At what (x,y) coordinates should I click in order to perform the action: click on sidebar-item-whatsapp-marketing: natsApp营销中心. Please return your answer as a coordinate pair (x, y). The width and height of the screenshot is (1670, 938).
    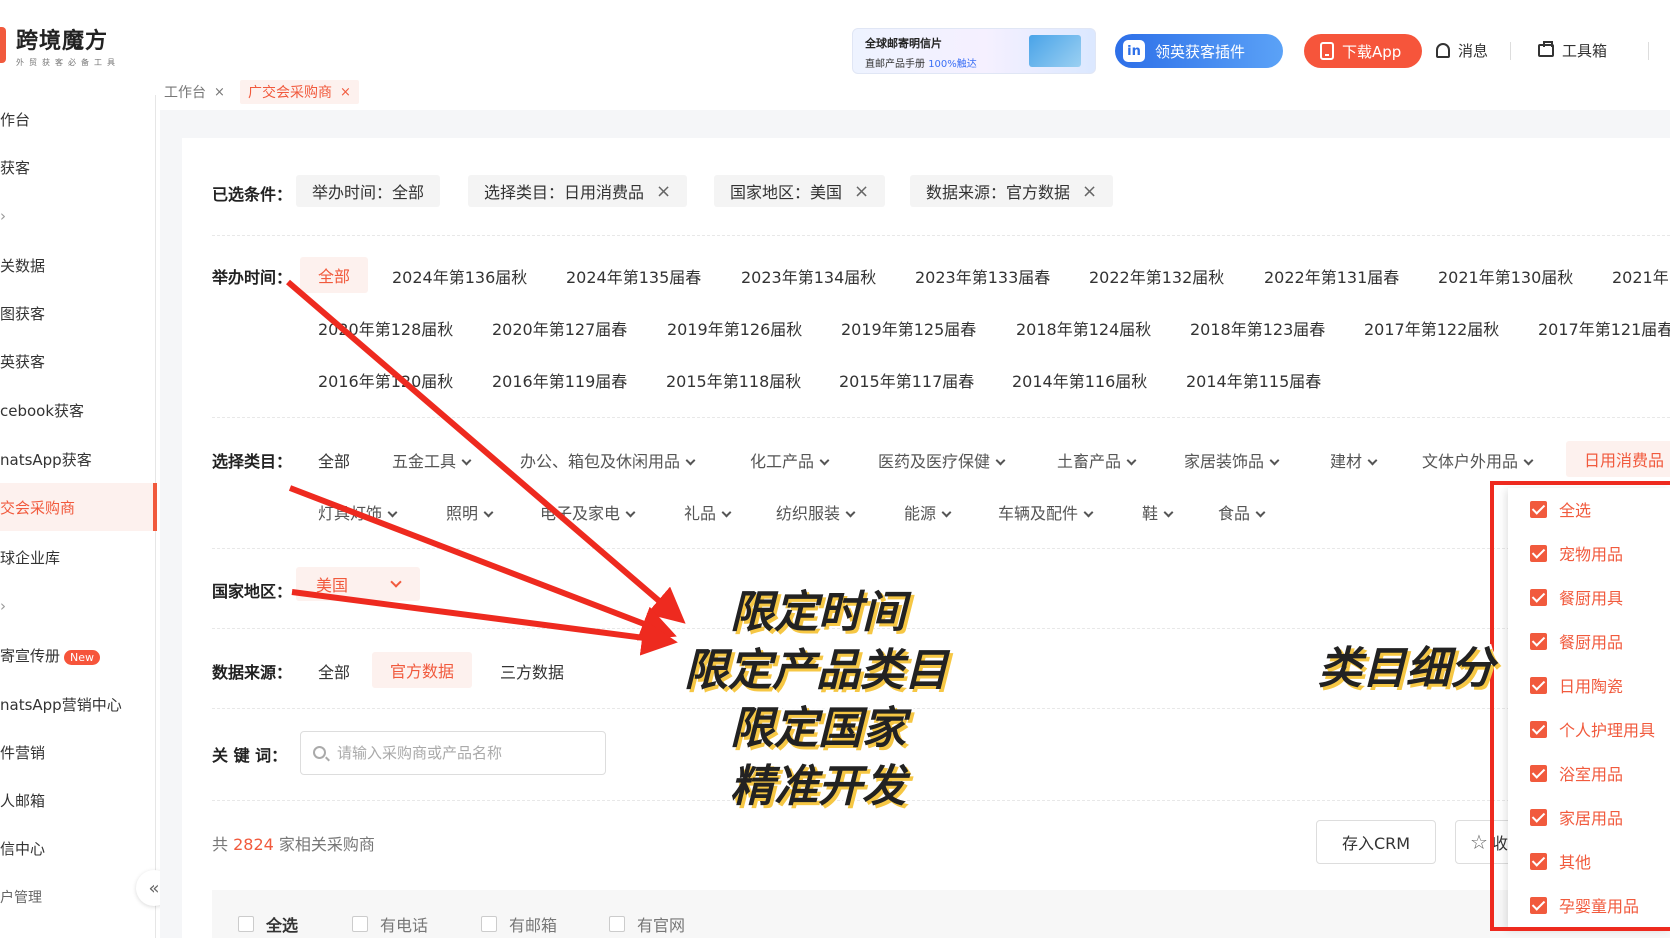
    Looking at the image, I should click on (61, 704).